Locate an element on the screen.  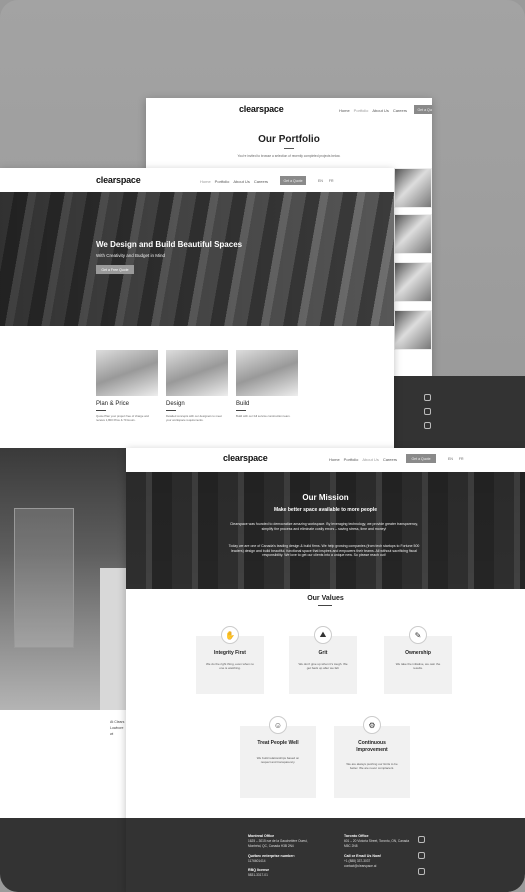
phone-link: +1 (888) 337-3037 is located at coordinates (357, 861).